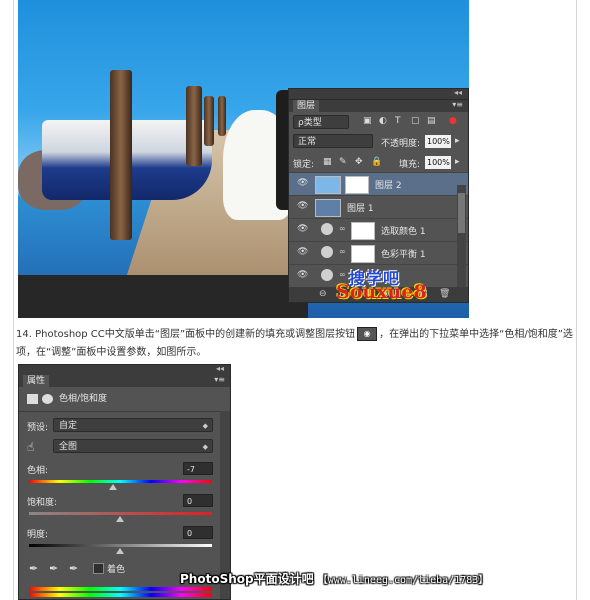 This screenshot has width=590, height=600. I want to click on shape-filter-icon: ▢, so click(415, 121).